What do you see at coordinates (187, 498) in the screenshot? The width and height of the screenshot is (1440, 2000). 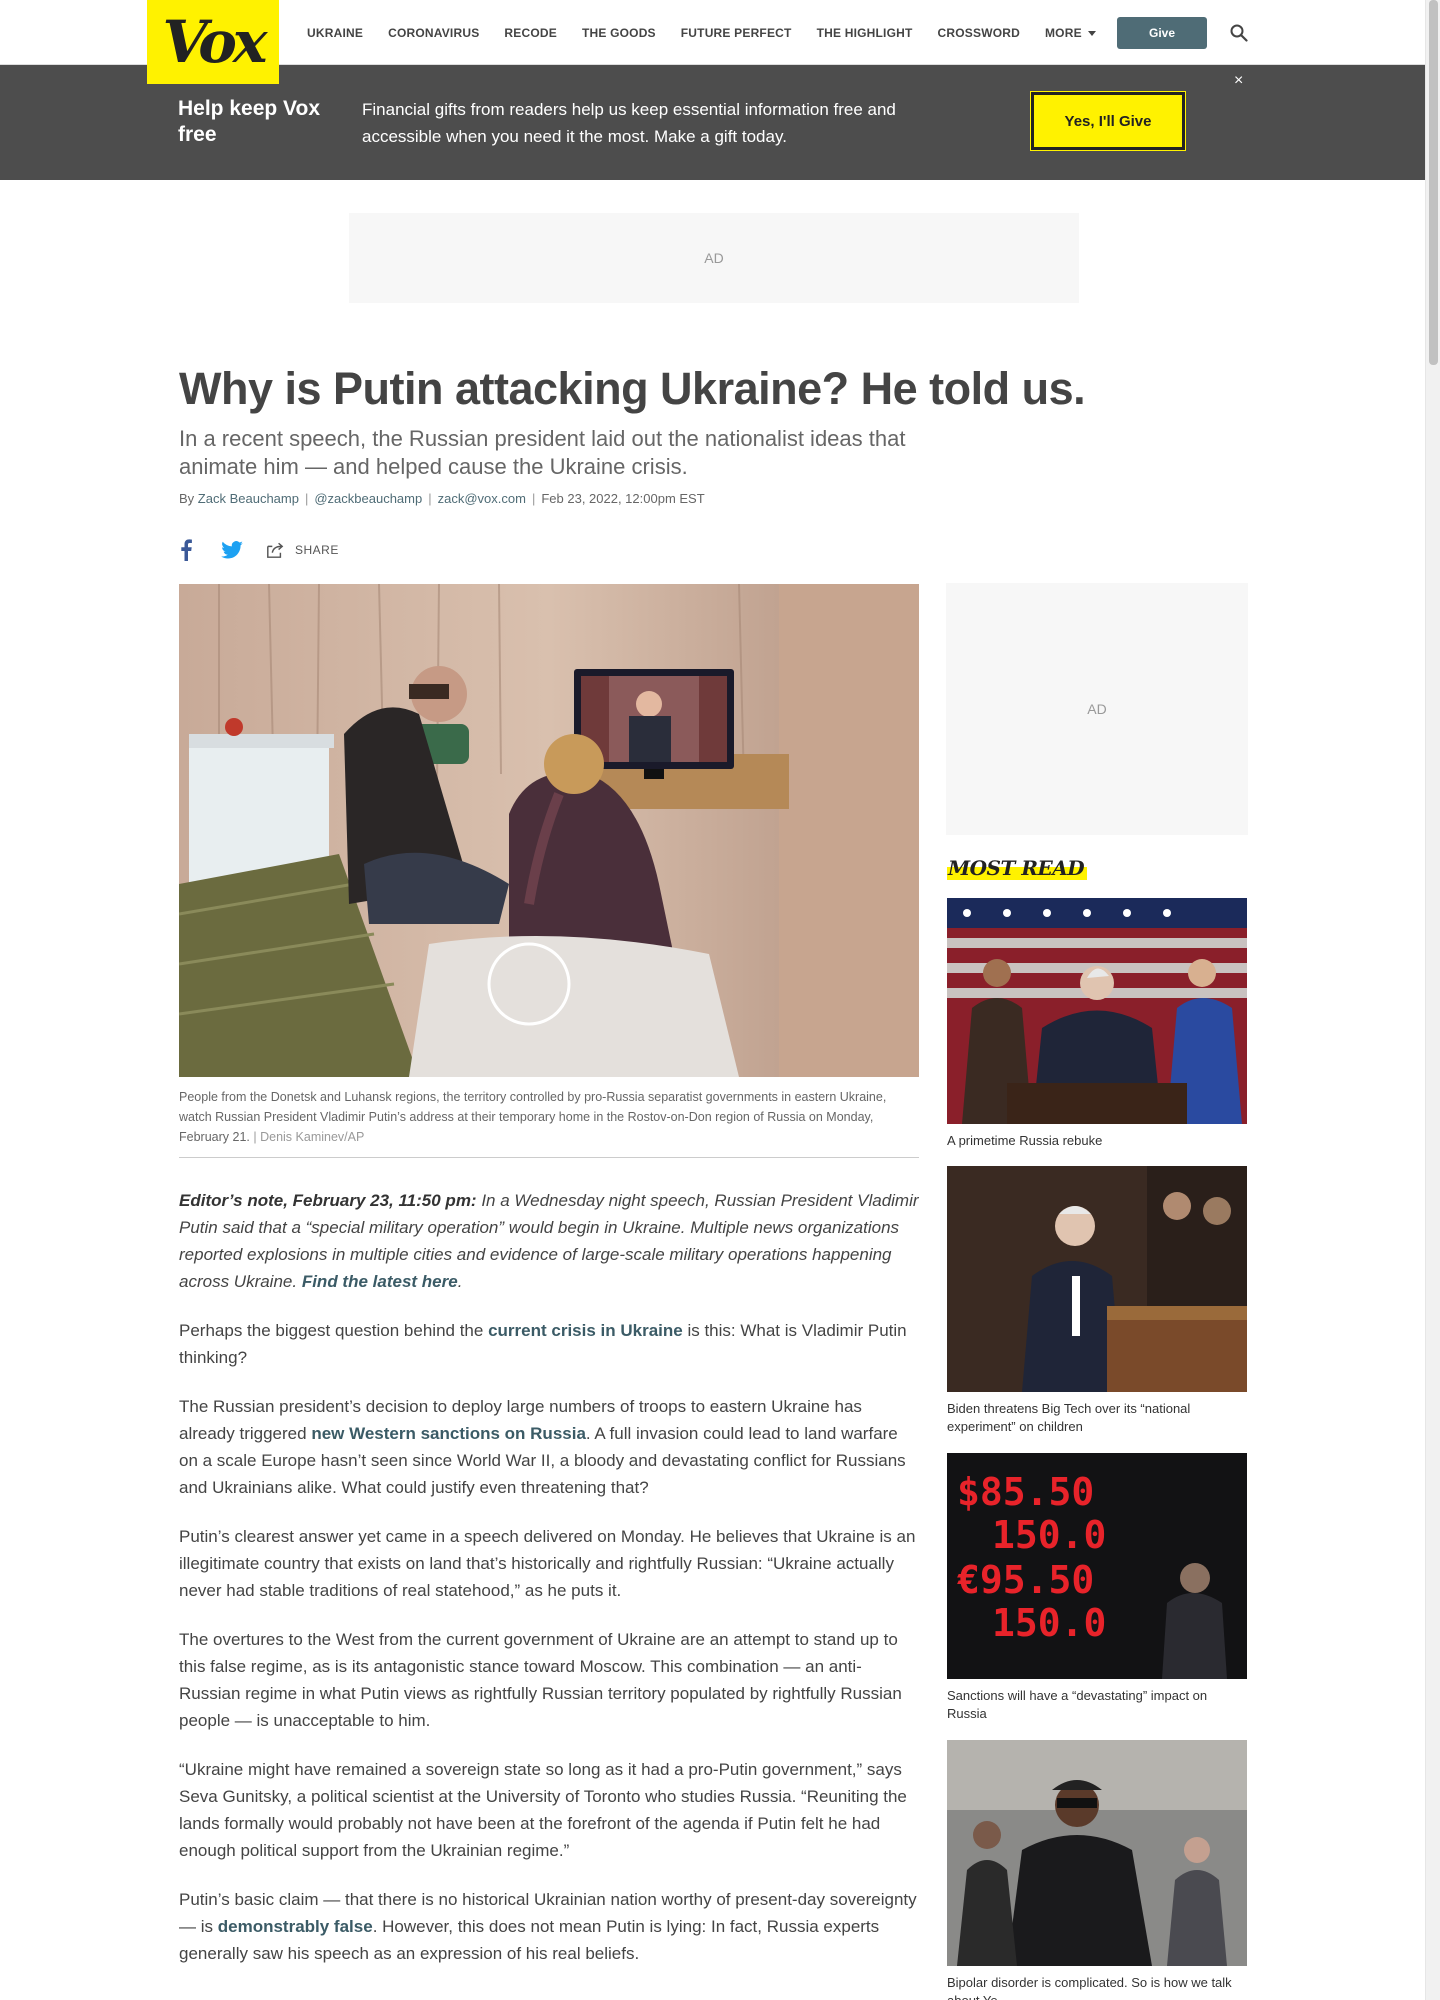 I see `byline-by: By` at bounding box center [187, 498].